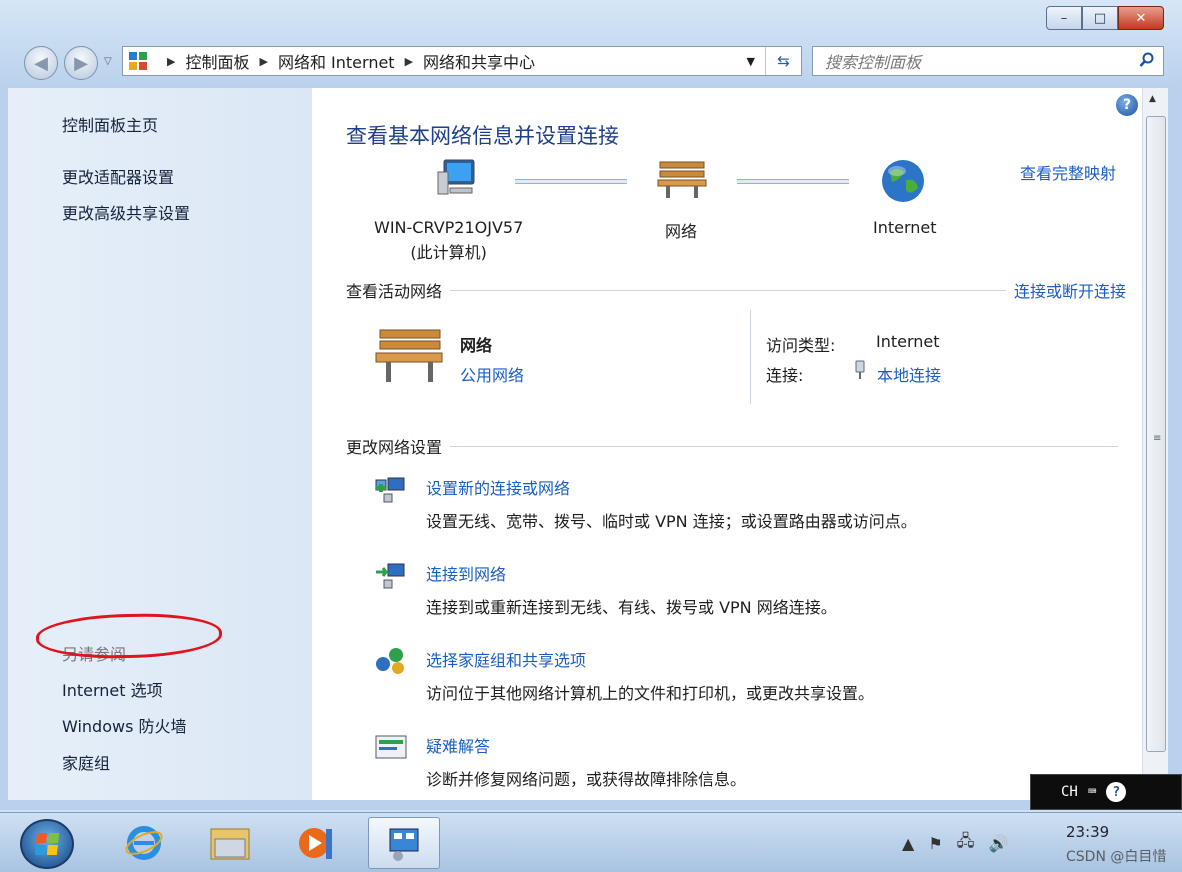  I want to click on back-button: ◀, so click(41, 63).